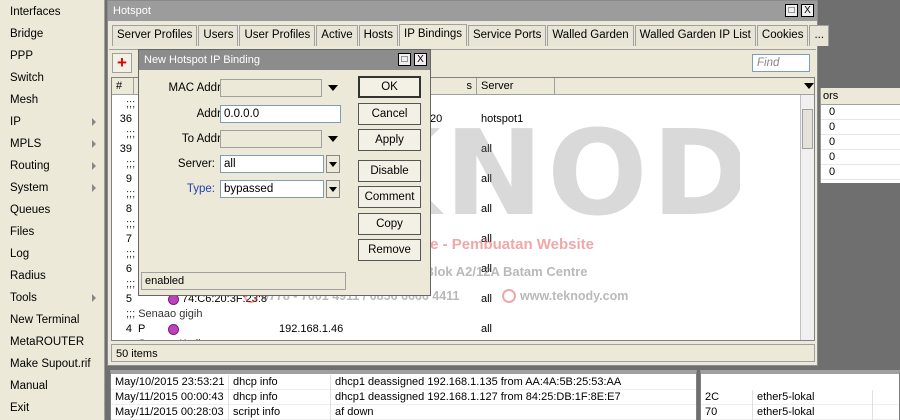  Describe the element at coordinates (122, 63) in the screenshot. I see `add-icon: +` at that location.